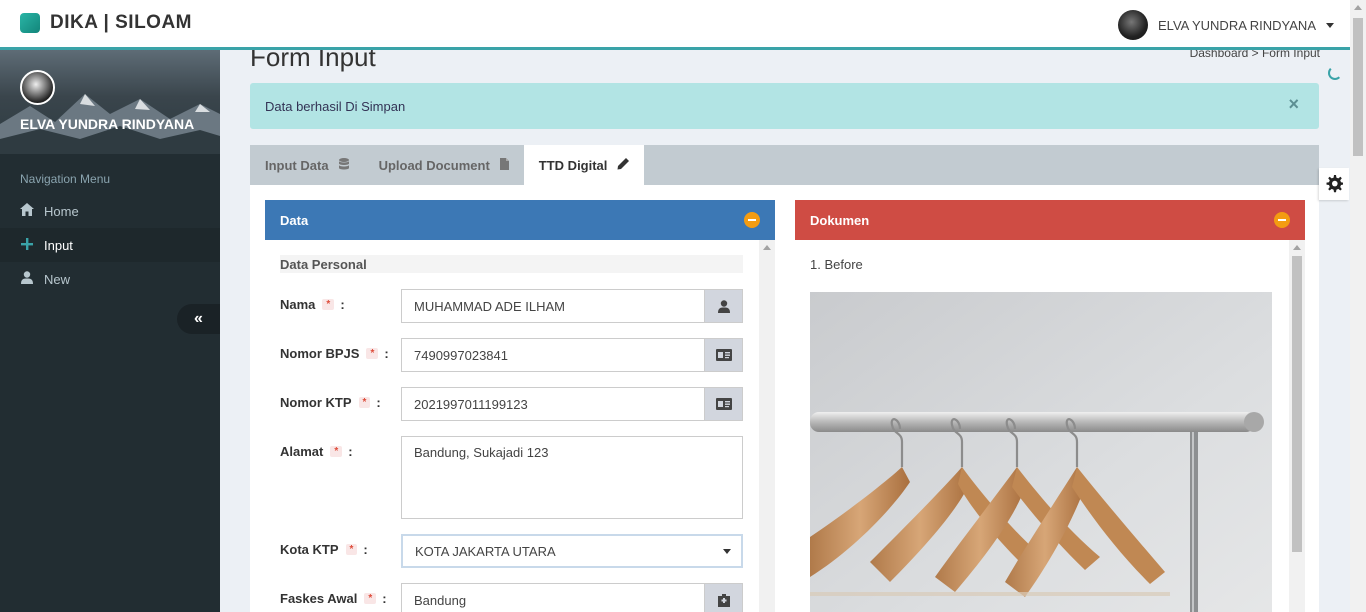 The height and width of the screenshot is (612, 1366). I want to click on form-label: Kota KTP * :, so click(324, 549).